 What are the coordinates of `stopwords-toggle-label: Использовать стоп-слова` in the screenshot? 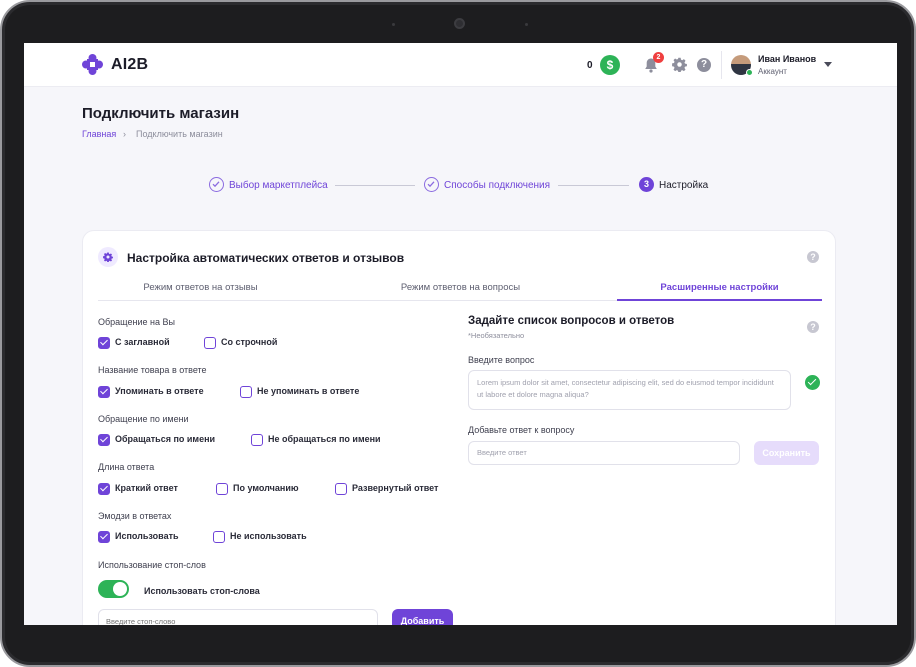 It's located at (202, 591).